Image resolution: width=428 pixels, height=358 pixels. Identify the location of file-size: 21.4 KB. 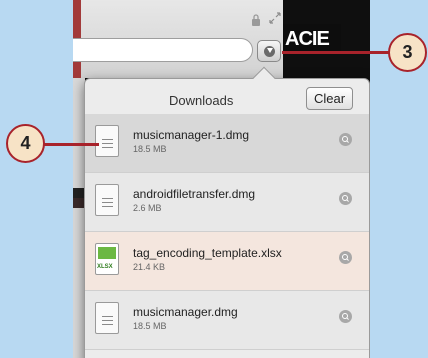
(149, 267).